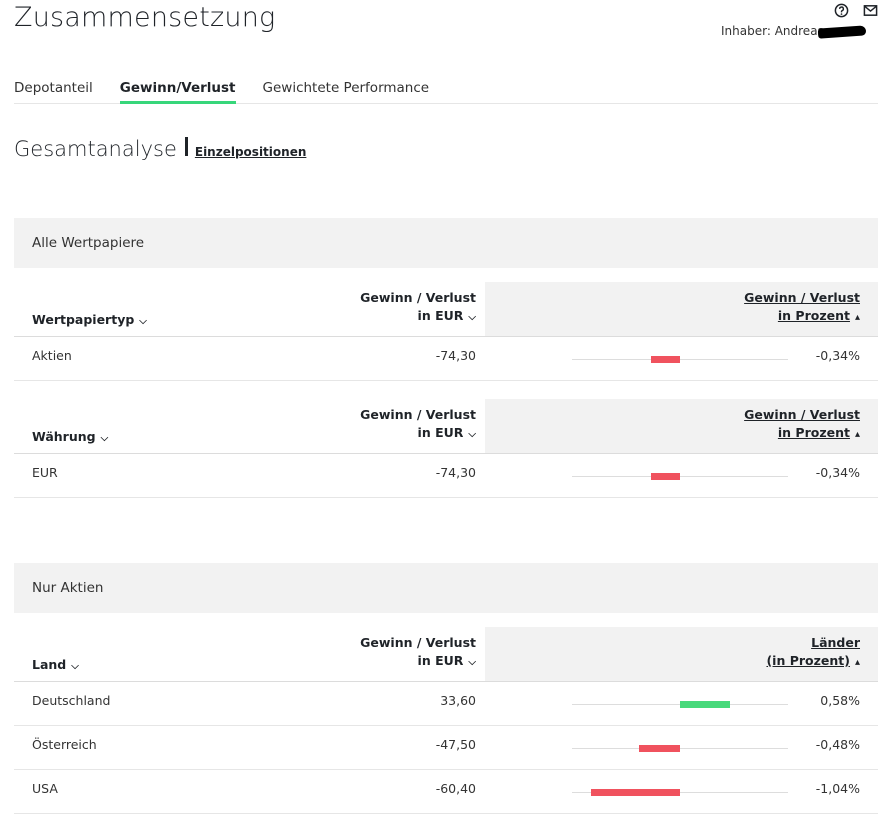  Describe the element at coordinates (70, 436) in the screenshot. I see `sort-waehrung: Währung ⌵` at that location.